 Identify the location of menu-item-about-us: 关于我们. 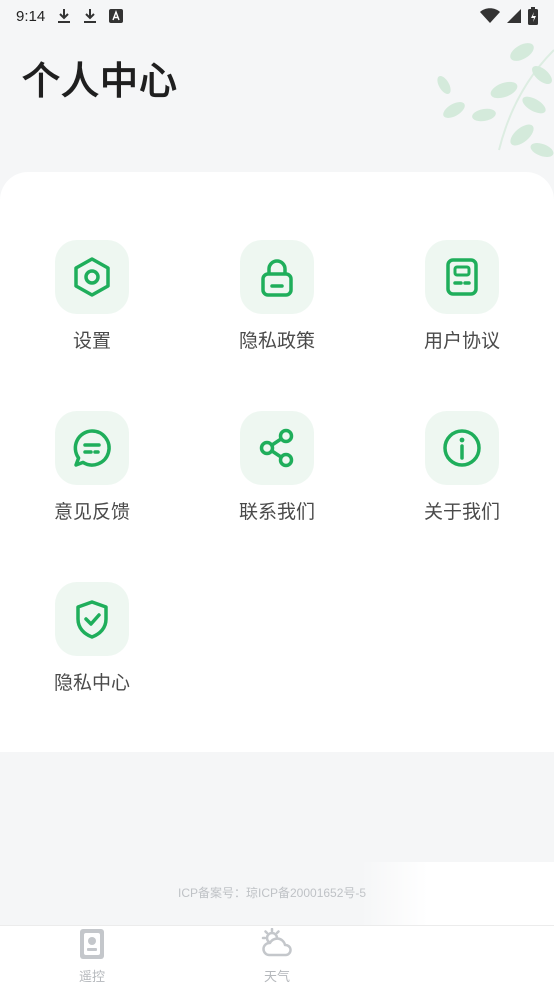
(462, 476).